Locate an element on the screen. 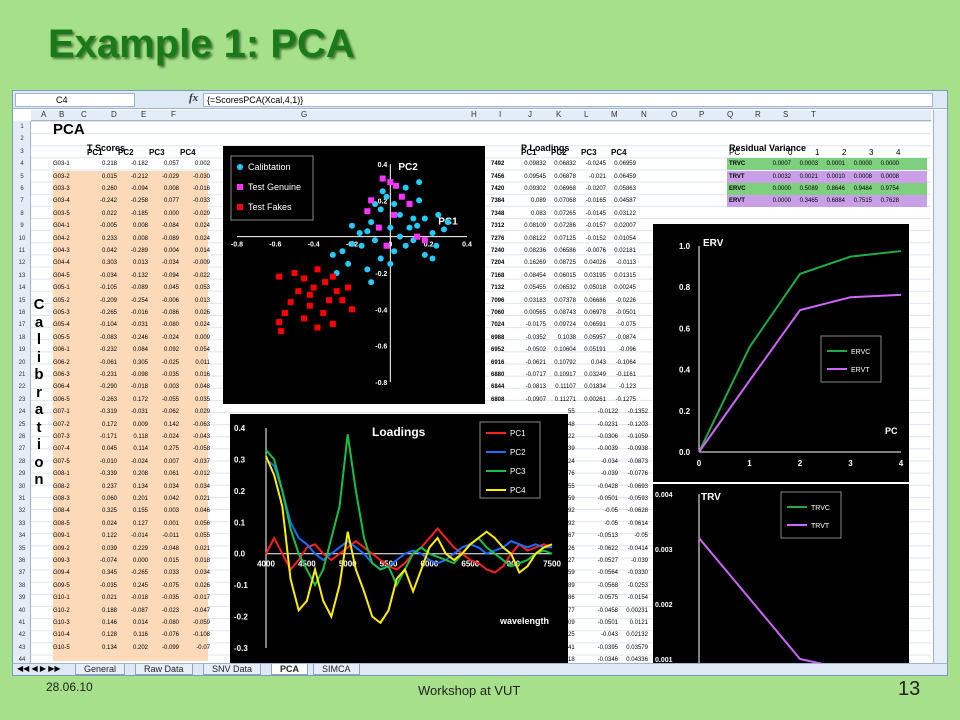 The image size is (960, 720). sheet-tab: General is located at coordinates (100, 669).